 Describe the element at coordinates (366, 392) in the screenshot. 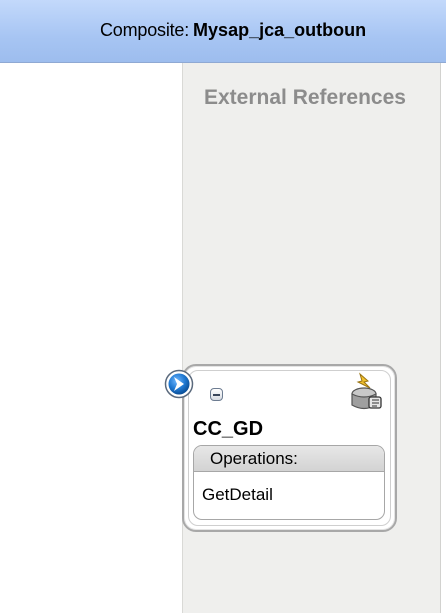

I see `adapter-icon` at that location.